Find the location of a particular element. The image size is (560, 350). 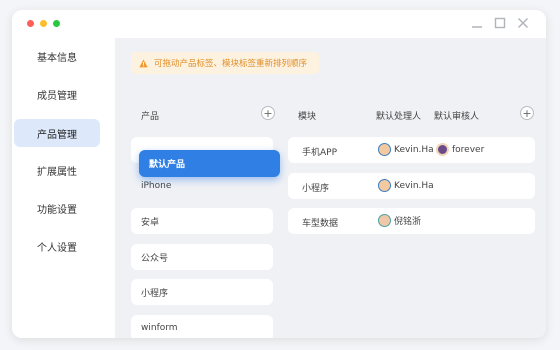

title-bar is located at coordinates (279, 24).